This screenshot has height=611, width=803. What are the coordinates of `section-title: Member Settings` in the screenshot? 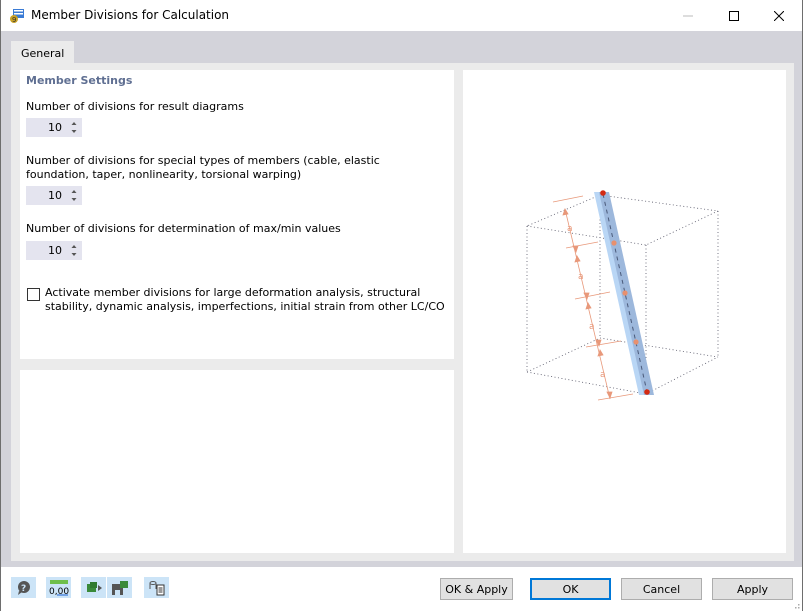 It's located at (79, 80).